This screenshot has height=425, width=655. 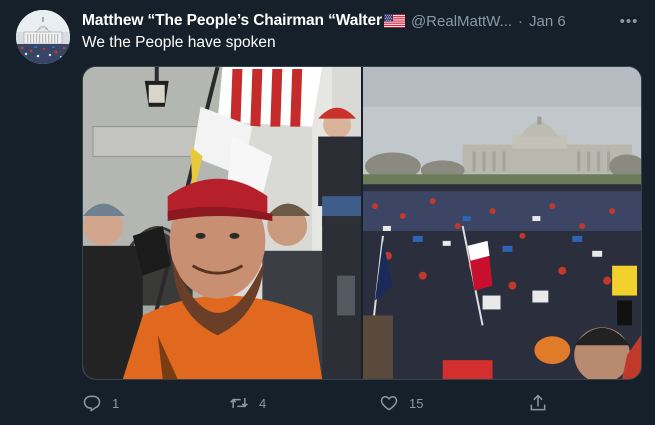 I want to click on author-name: Matthew “The People’s Chairman “Walter, so click(x=232, y=21).